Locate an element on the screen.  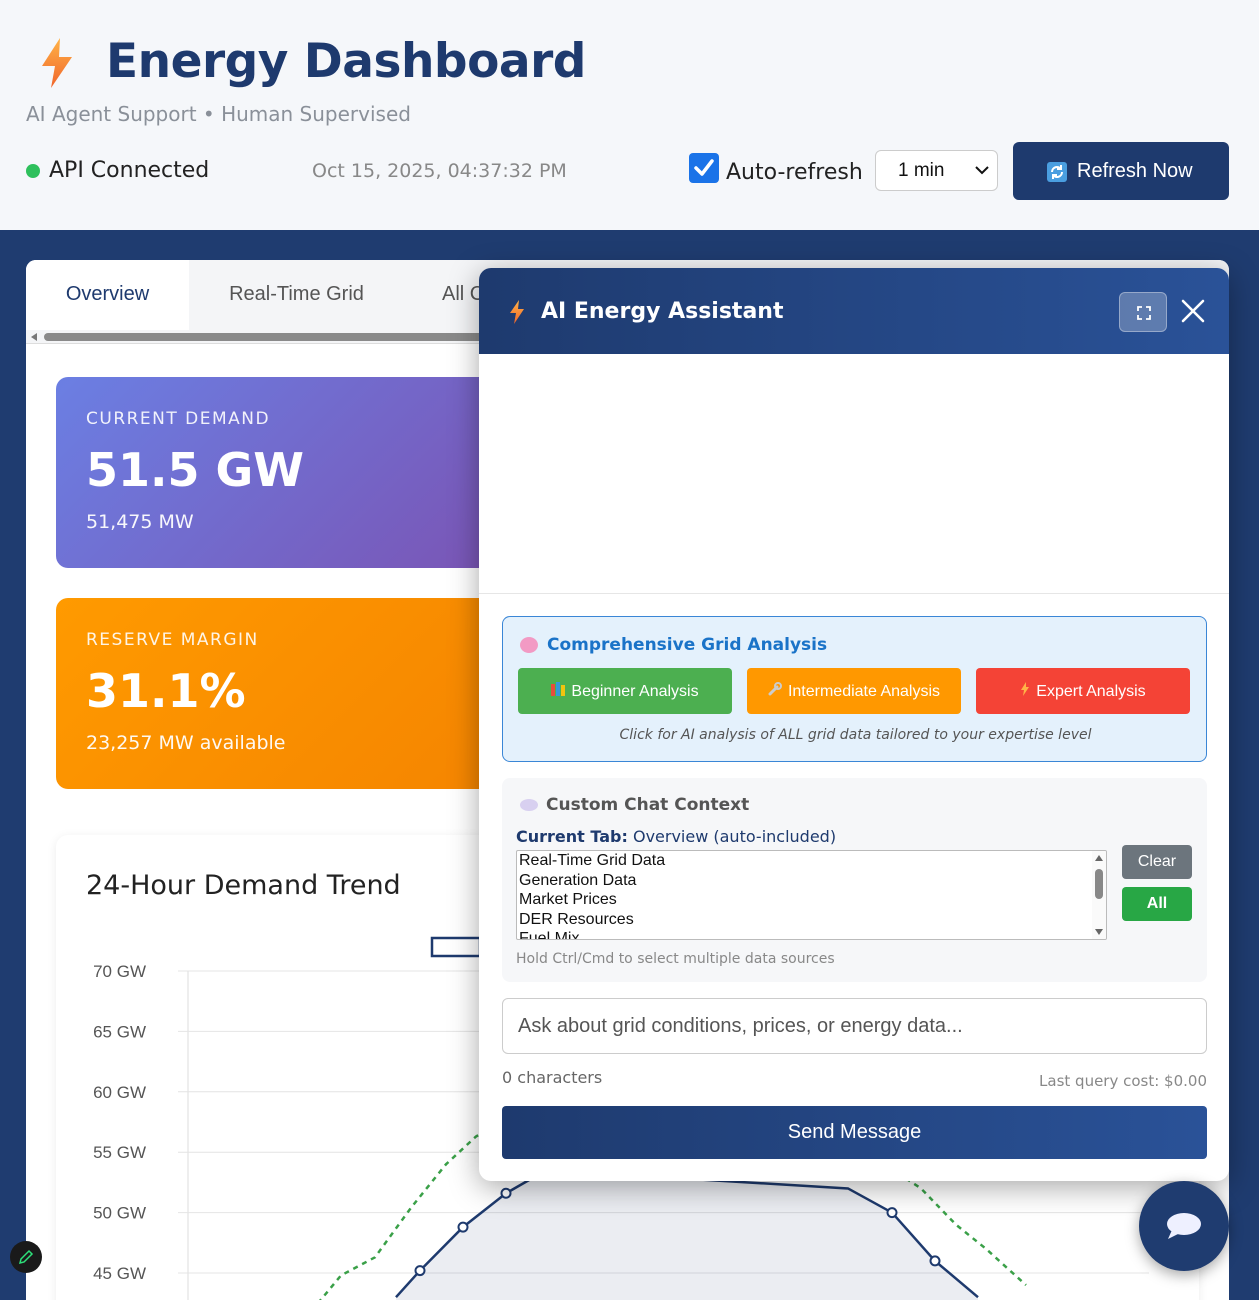
legend-swatch is located at coordinates (456, 947).